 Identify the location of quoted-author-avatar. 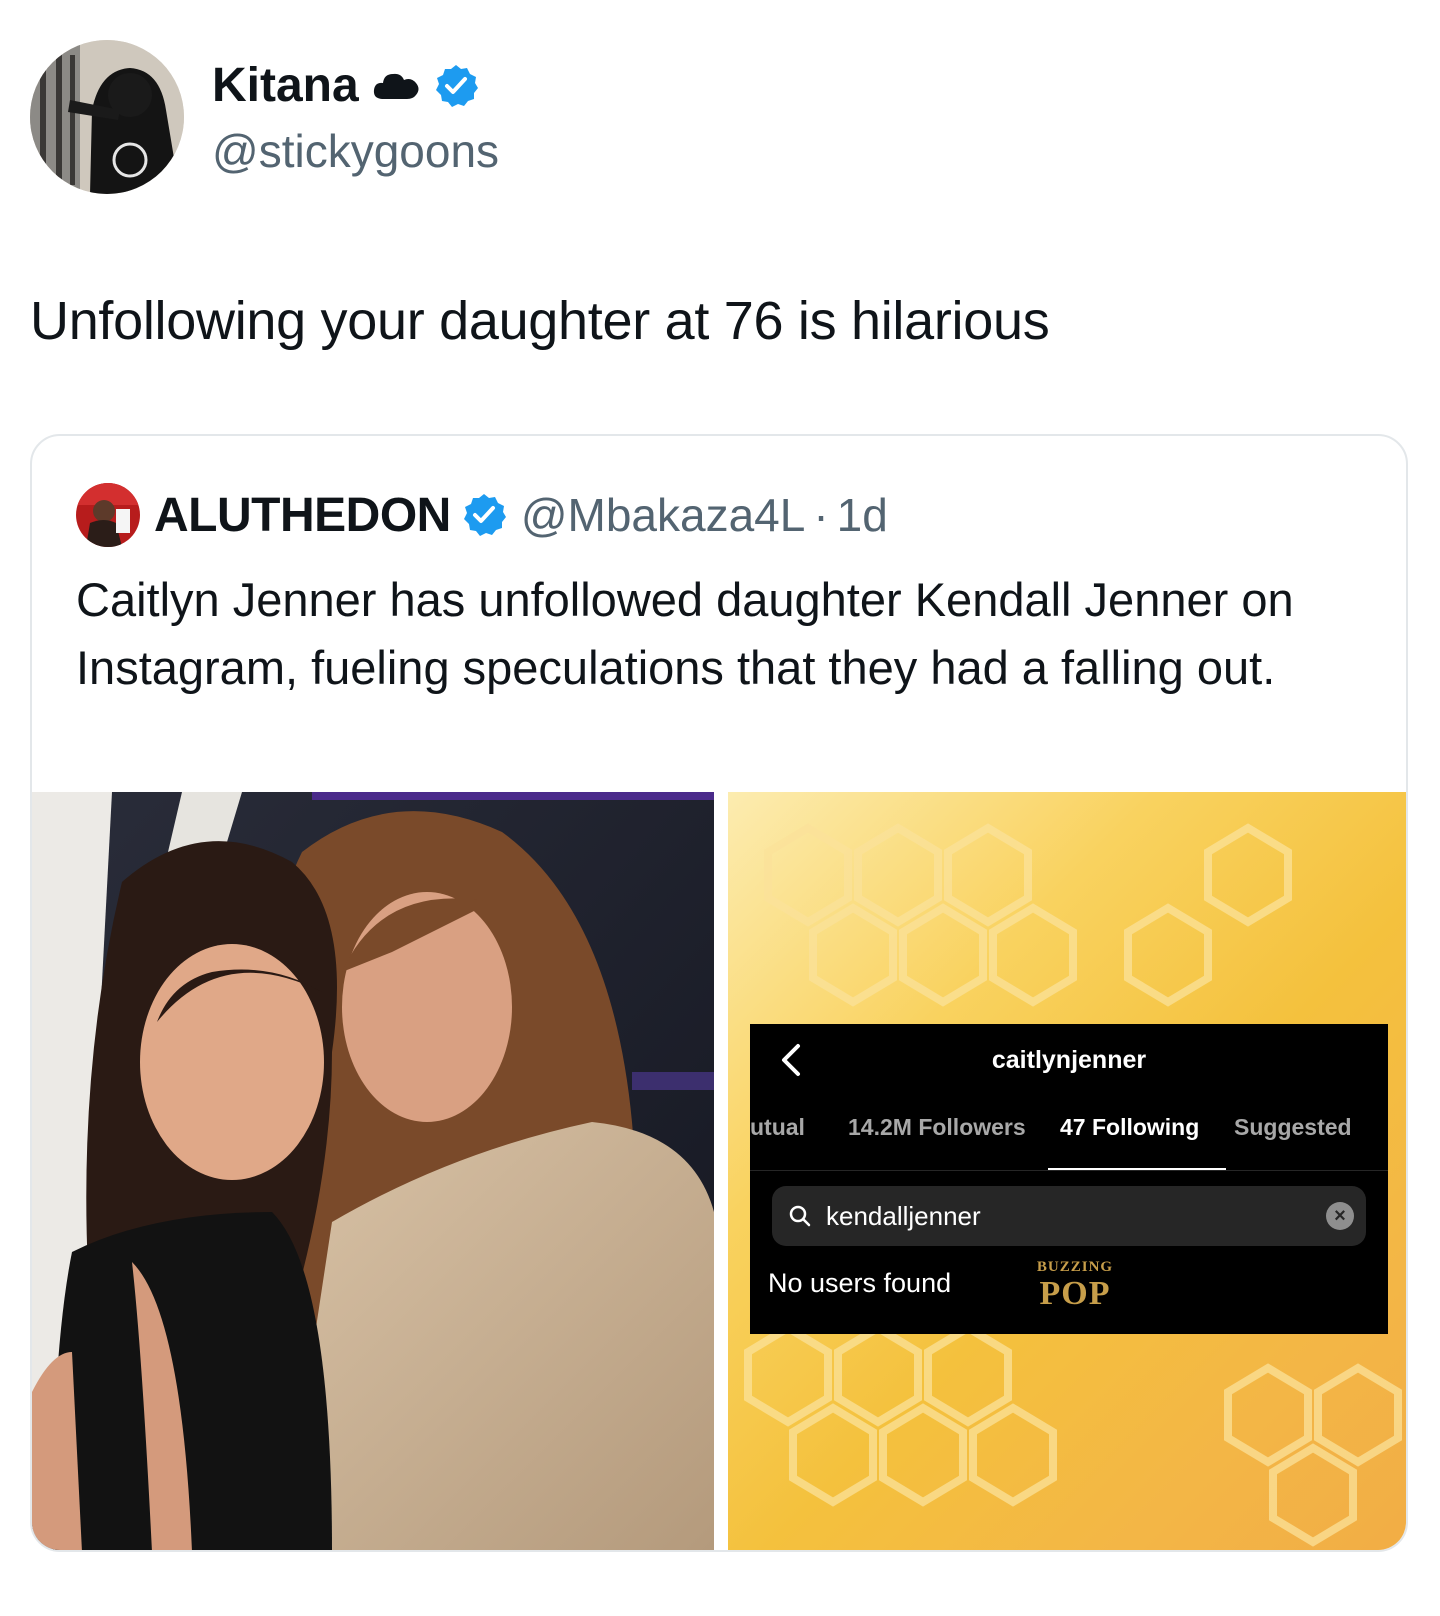
(108, 515).